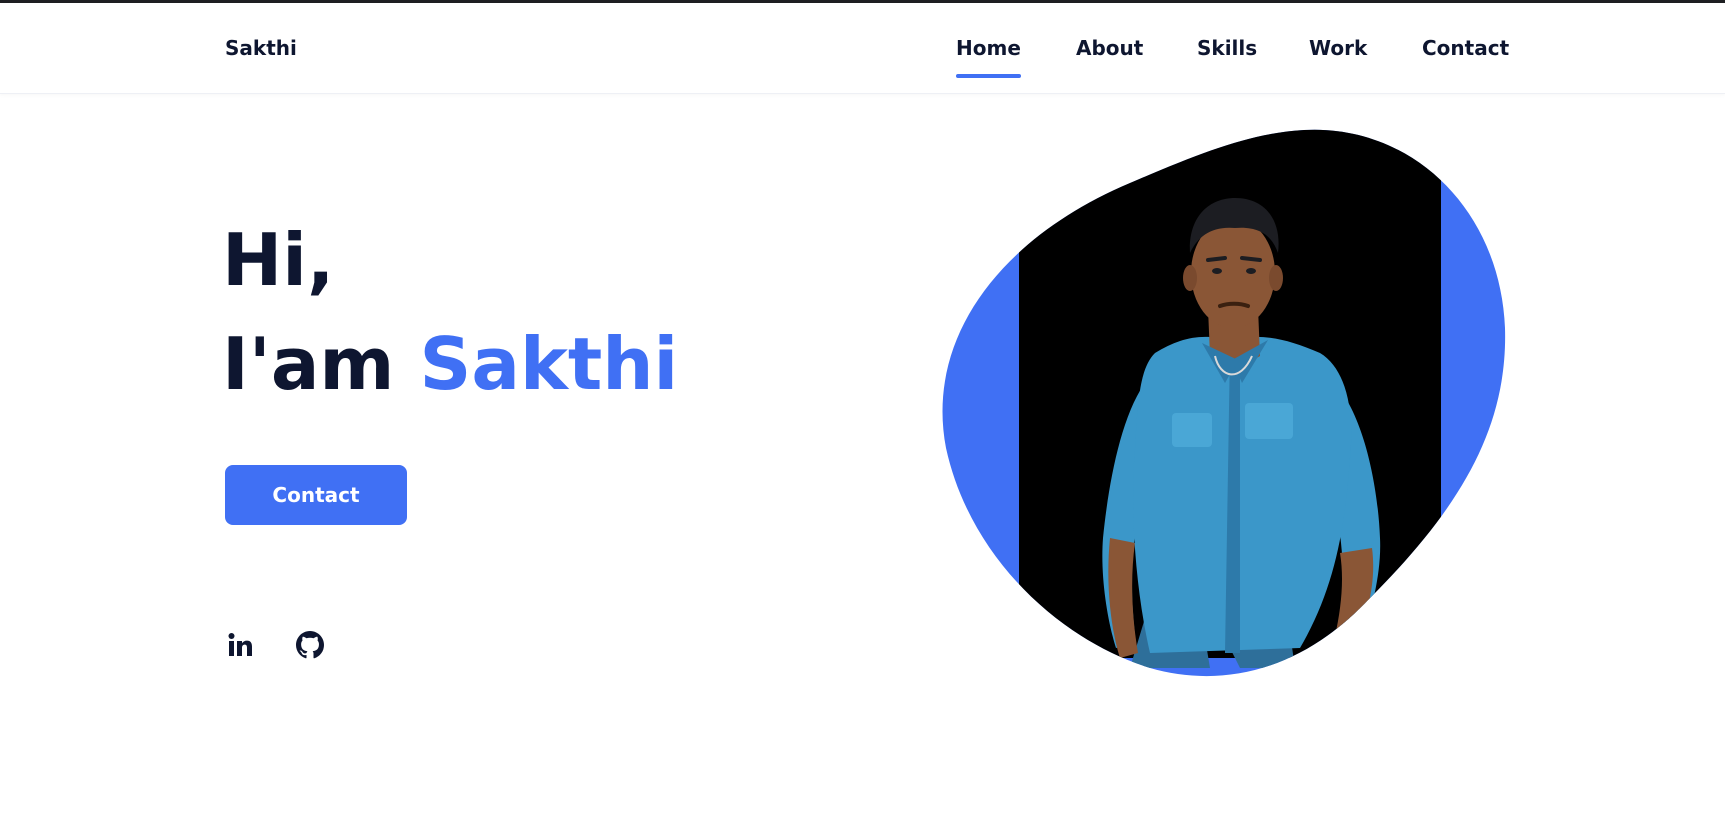 The height and width of the screenshot is (833, 1725). What do you see at coordinates (1465, 48) in the screenshot?
I see `nav-contact: Contact` at bounding box center [1465, 48].